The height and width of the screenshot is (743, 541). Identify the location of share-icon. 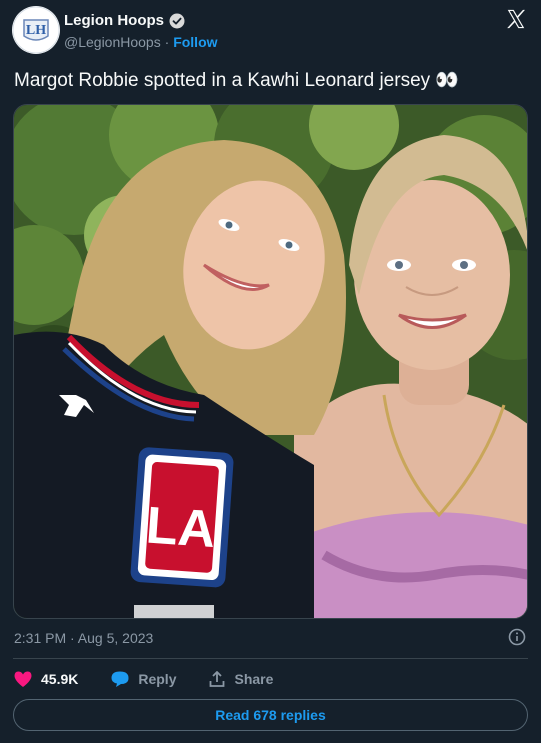
(217, 679).